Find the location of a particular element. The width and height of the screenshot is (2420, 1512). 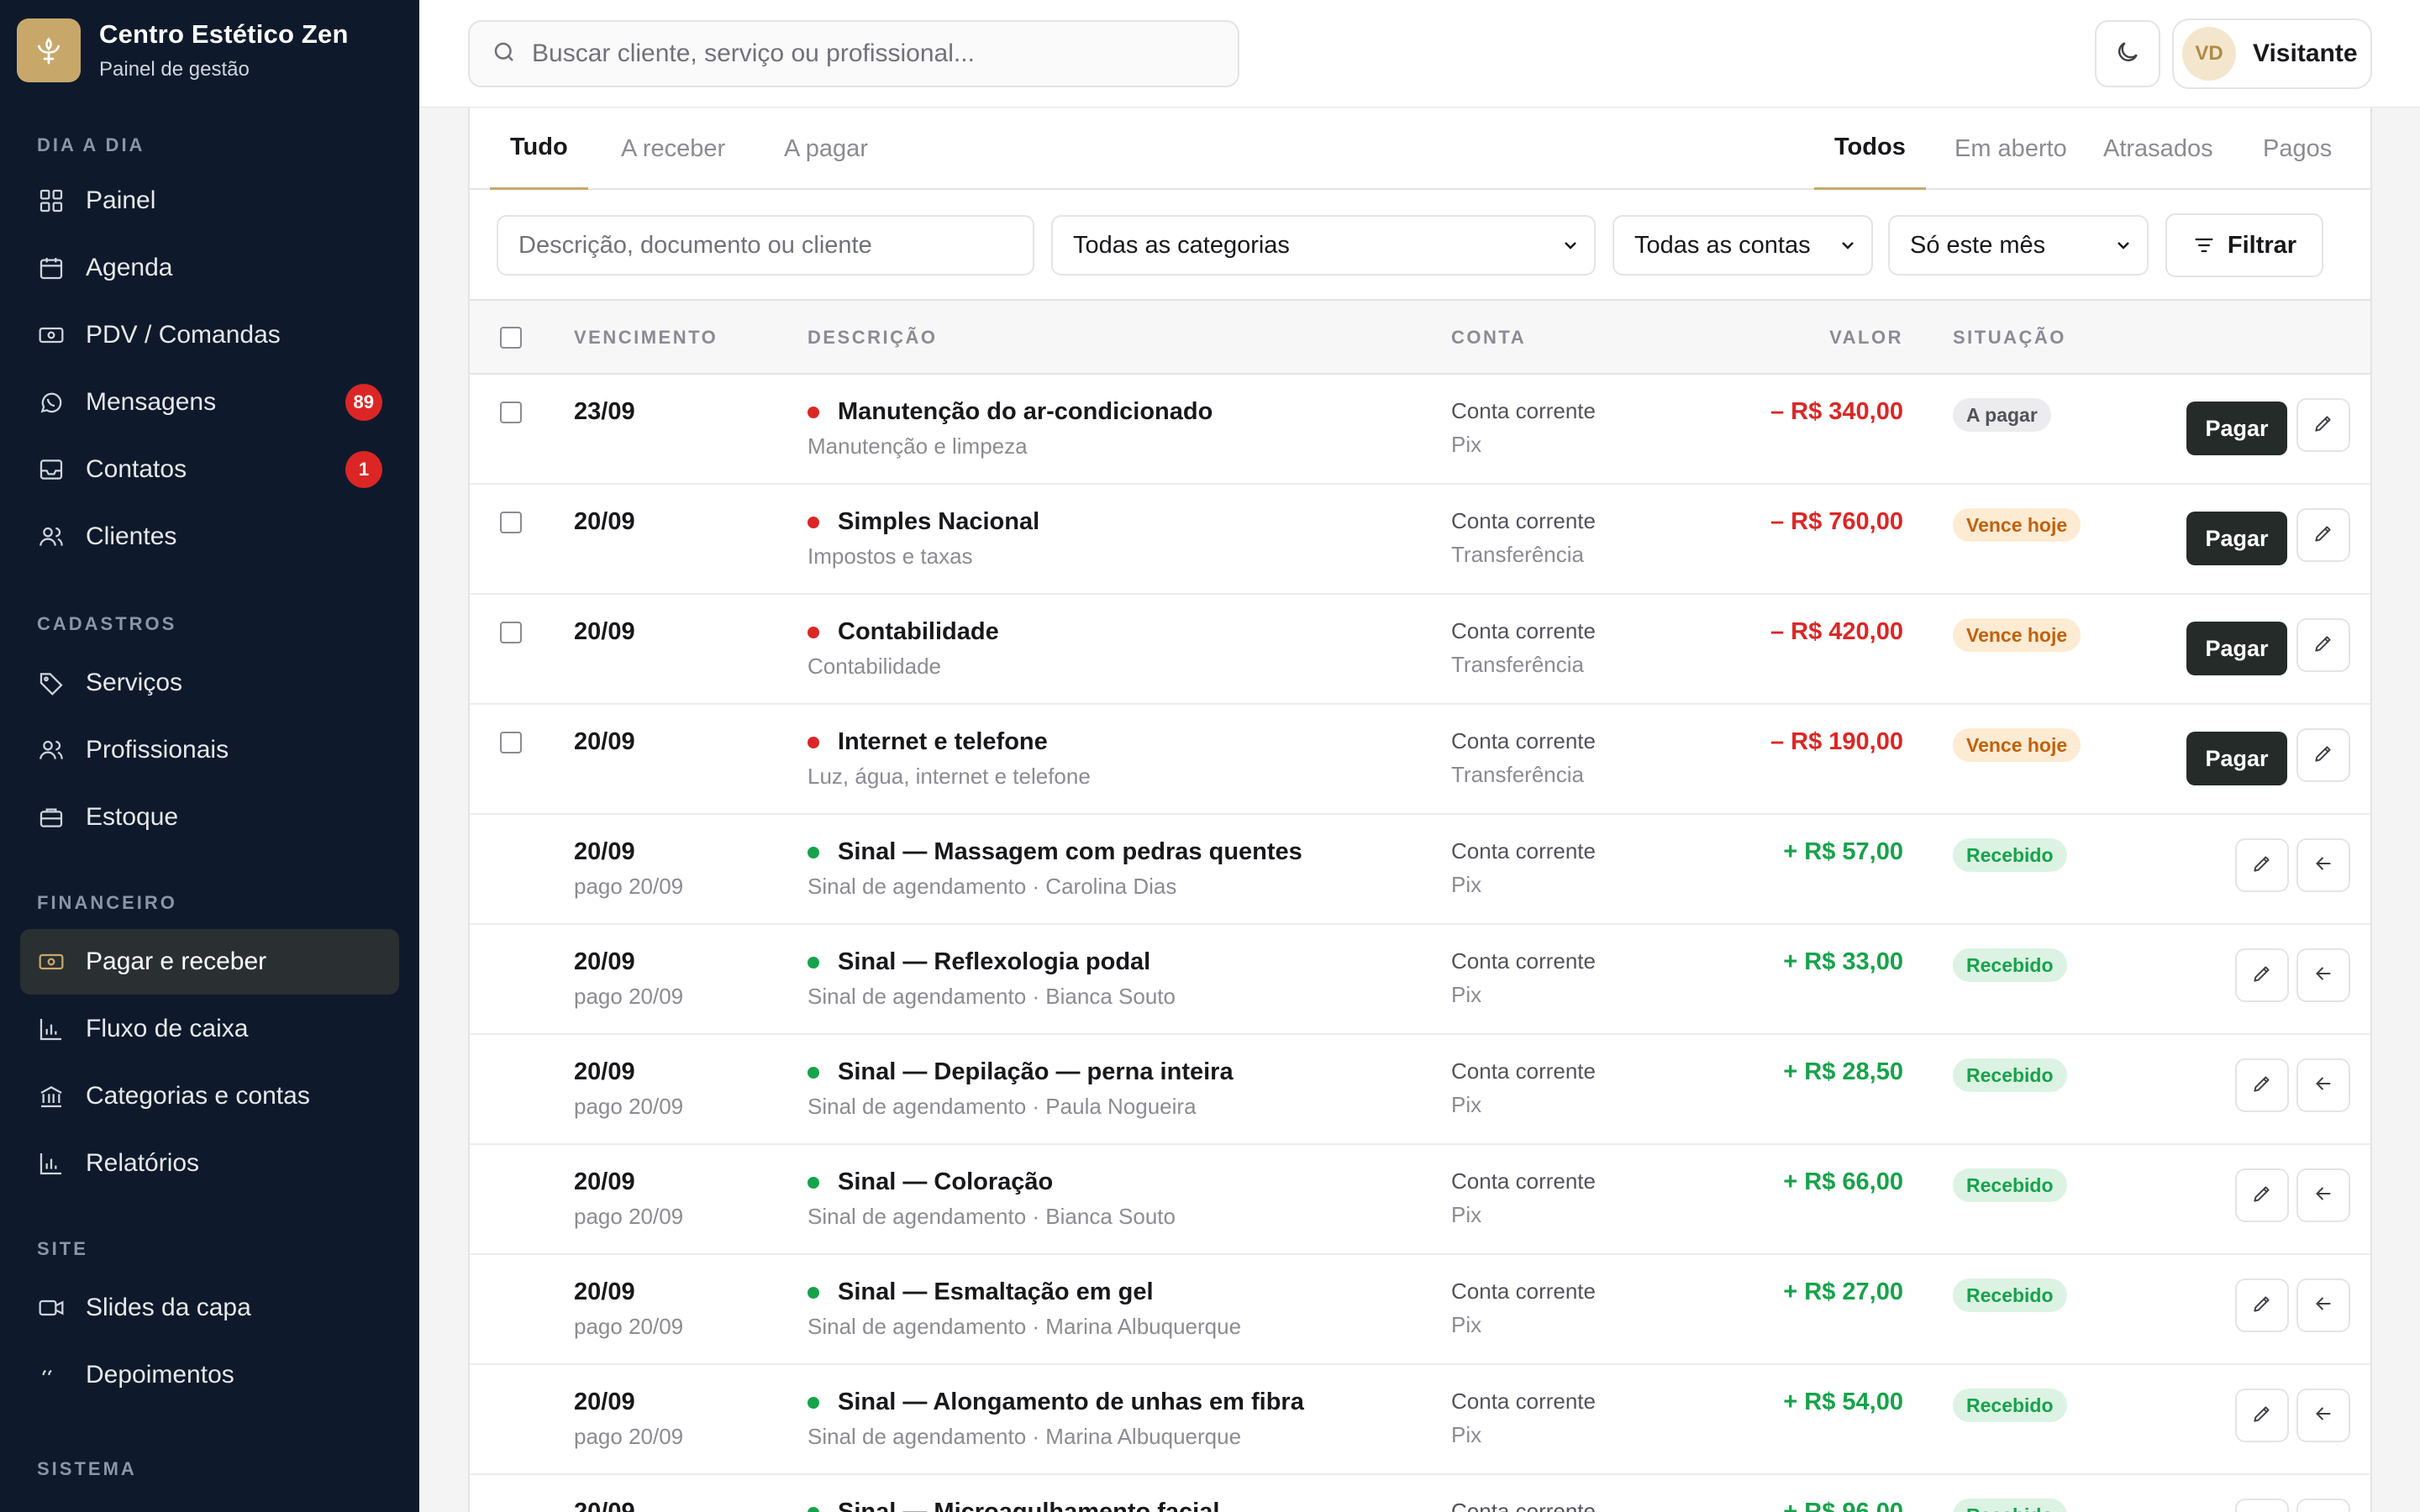

count-badge: 1 is located at coordinates (363, 469).